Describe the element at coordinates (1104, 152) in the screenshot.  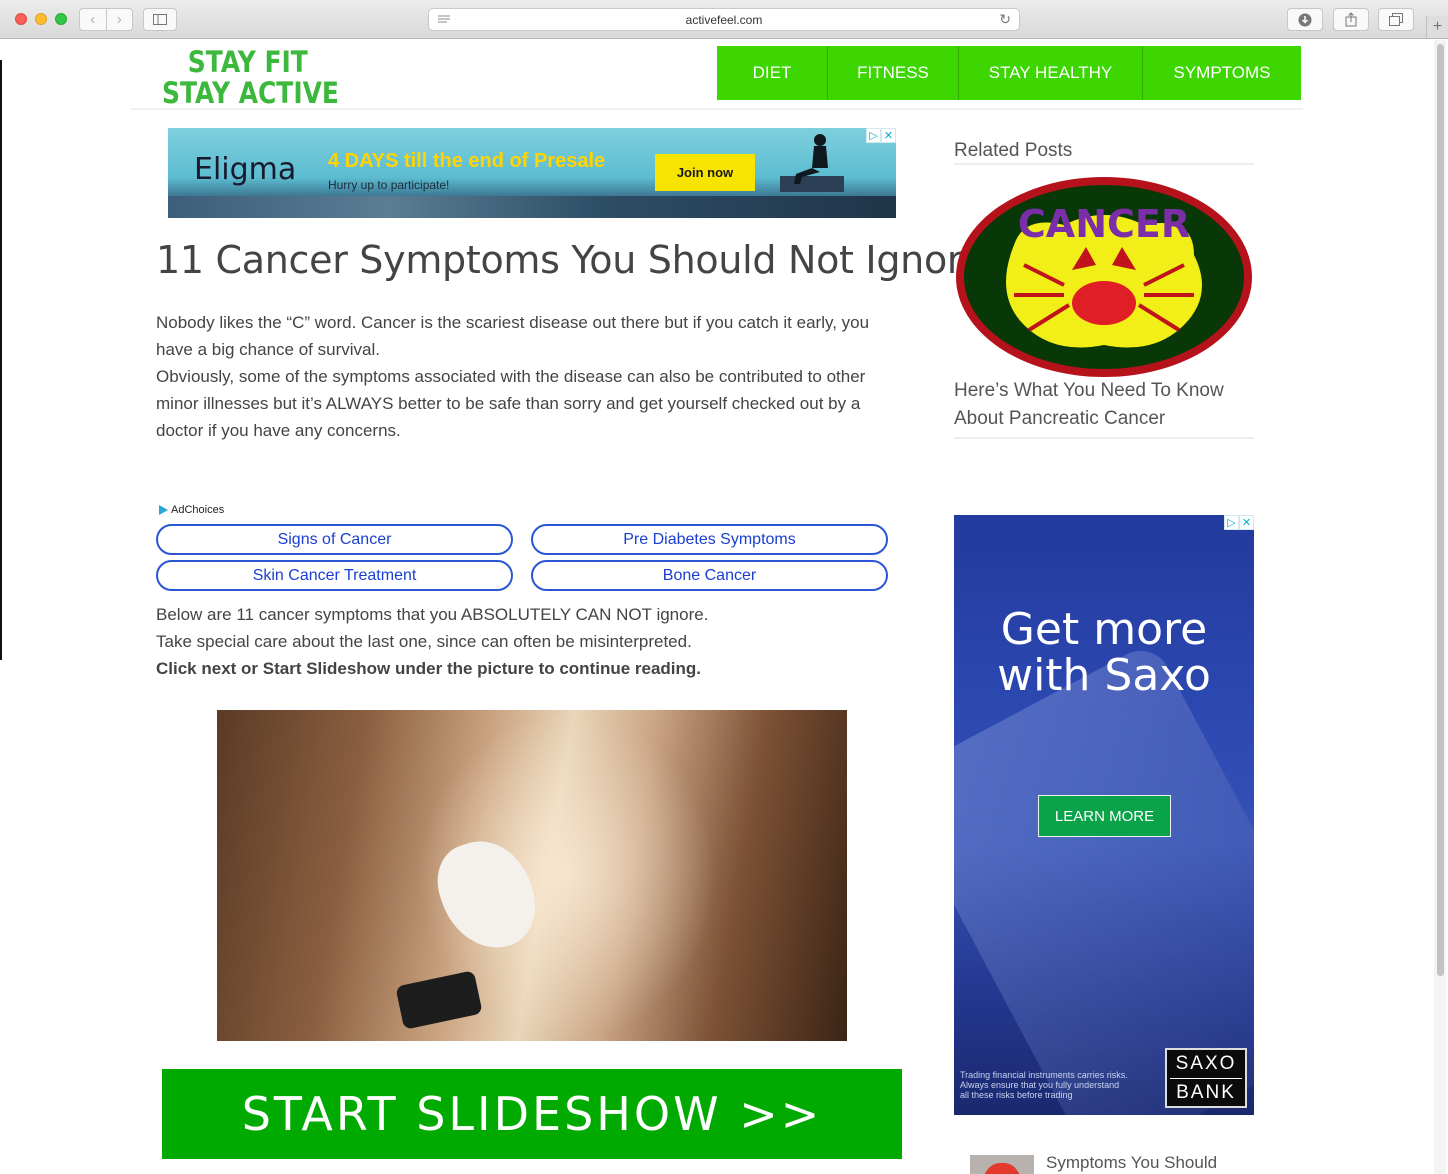
I see `related-posts-heading: Related Posts` at that location.